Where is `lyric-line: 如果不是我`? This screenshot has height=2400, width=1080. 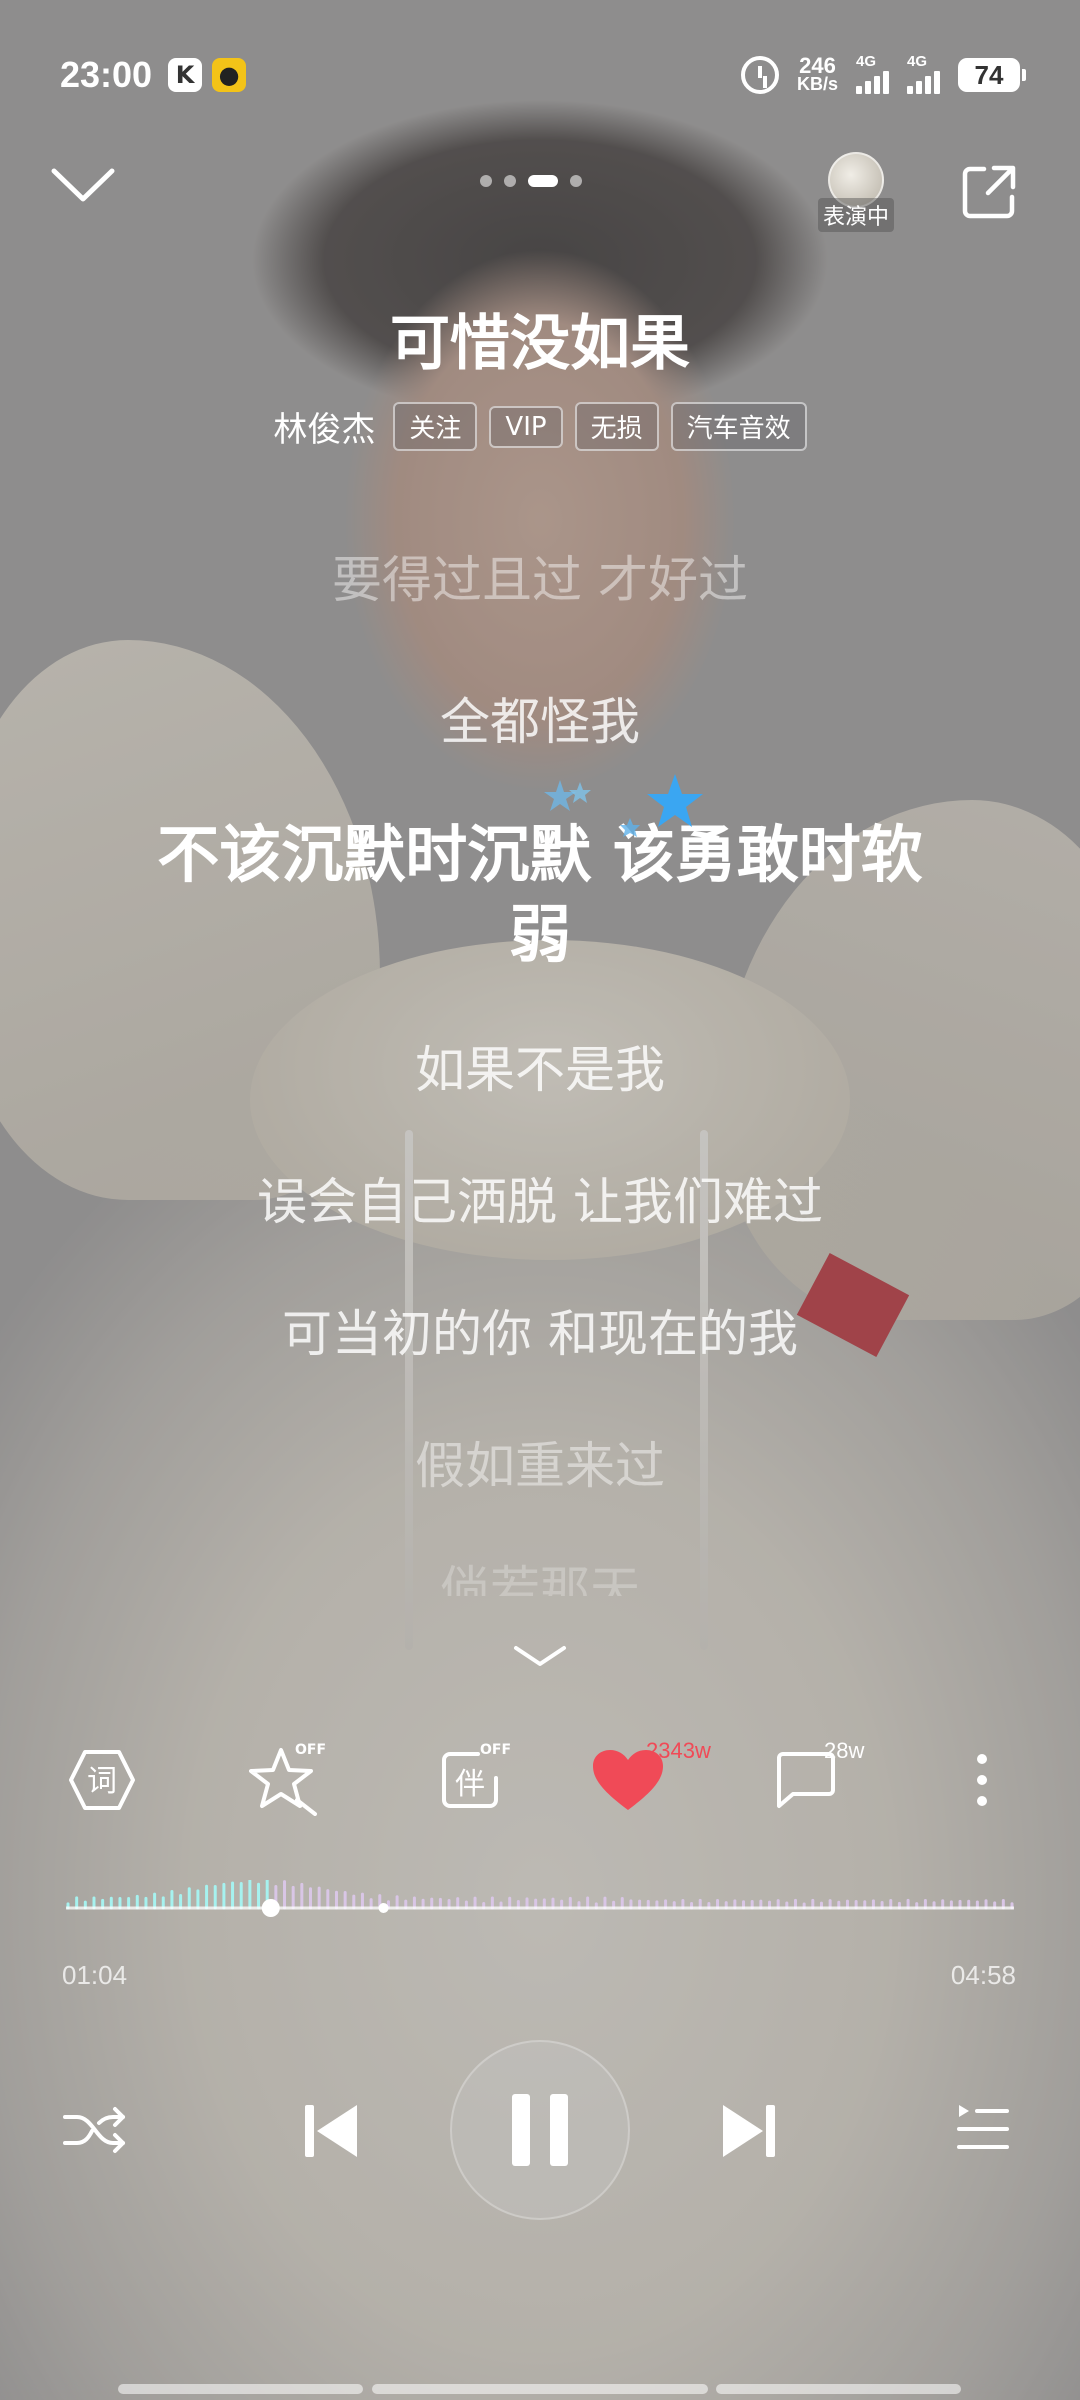 lyric-line: 如果不是我 is located at coordinates (540, 1066).